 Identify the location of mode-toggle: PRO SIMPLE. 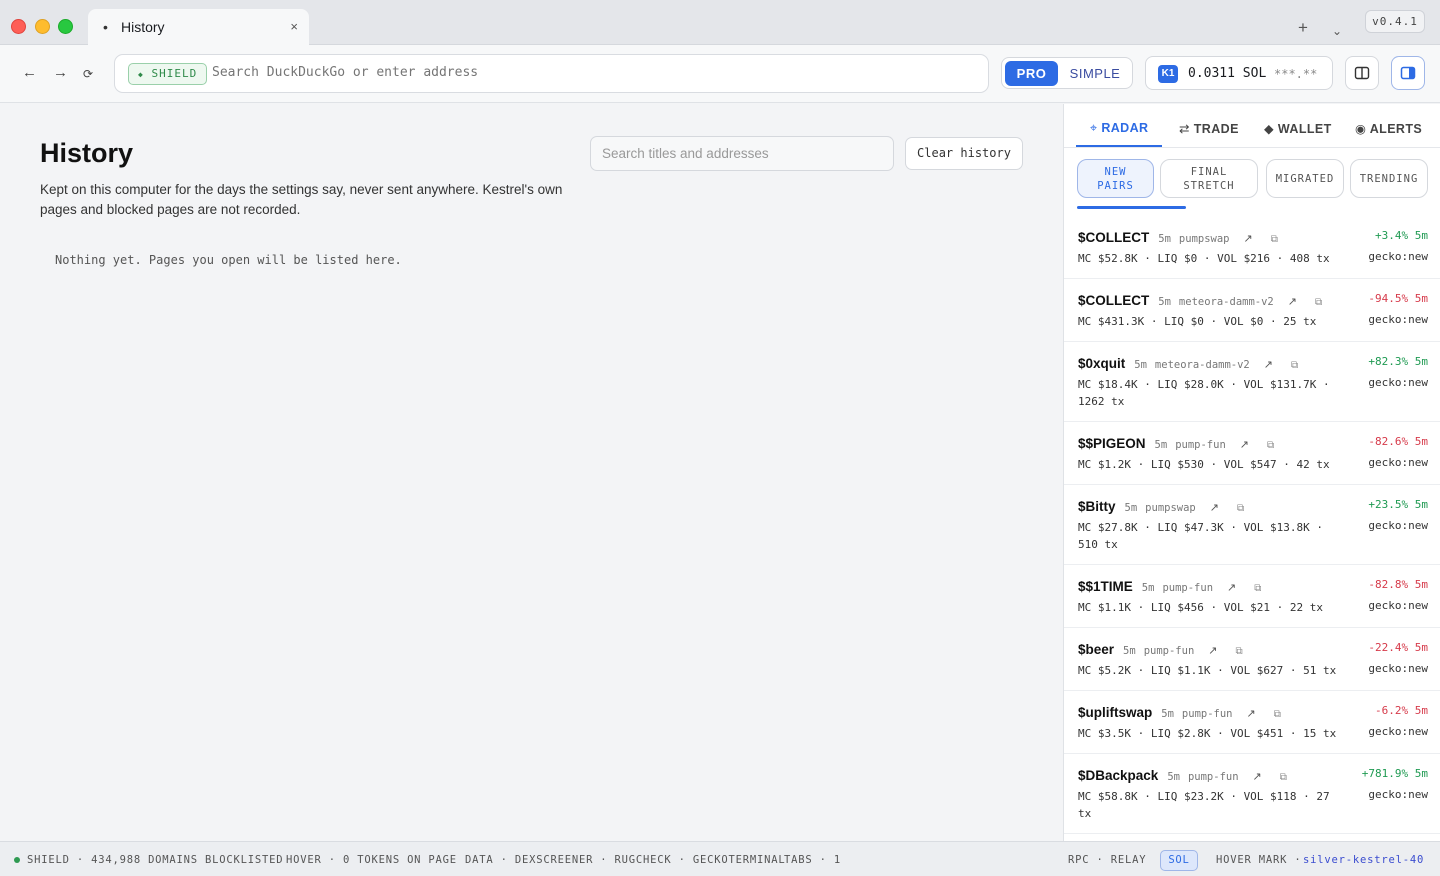
(1067, 73).